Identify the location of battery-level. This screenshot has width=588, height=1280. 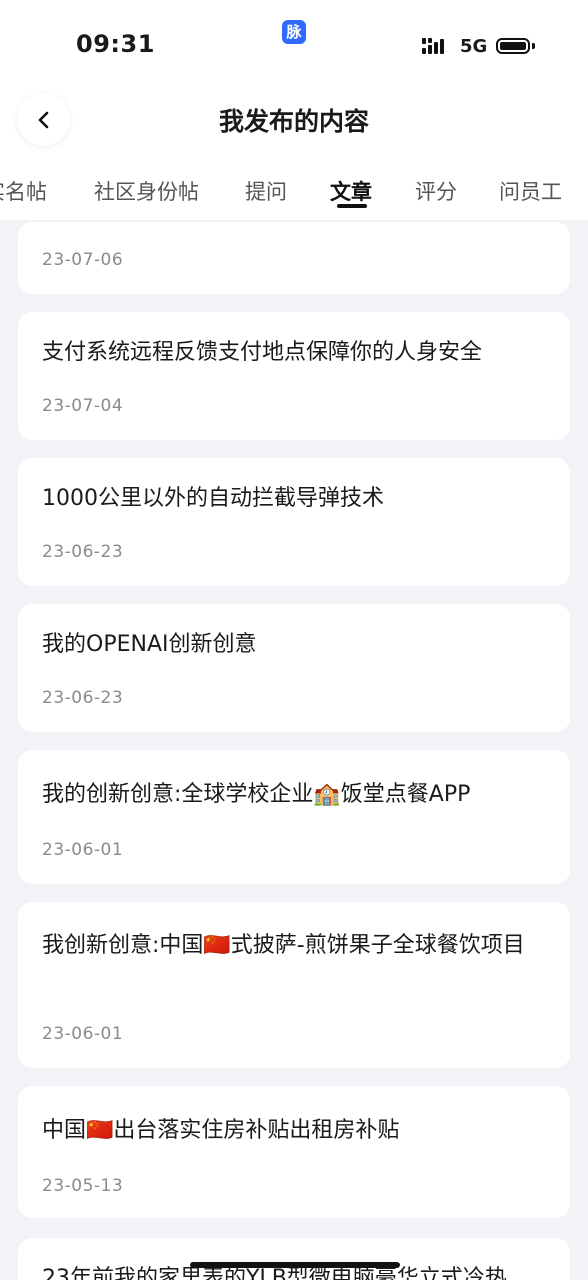
(513, 46).